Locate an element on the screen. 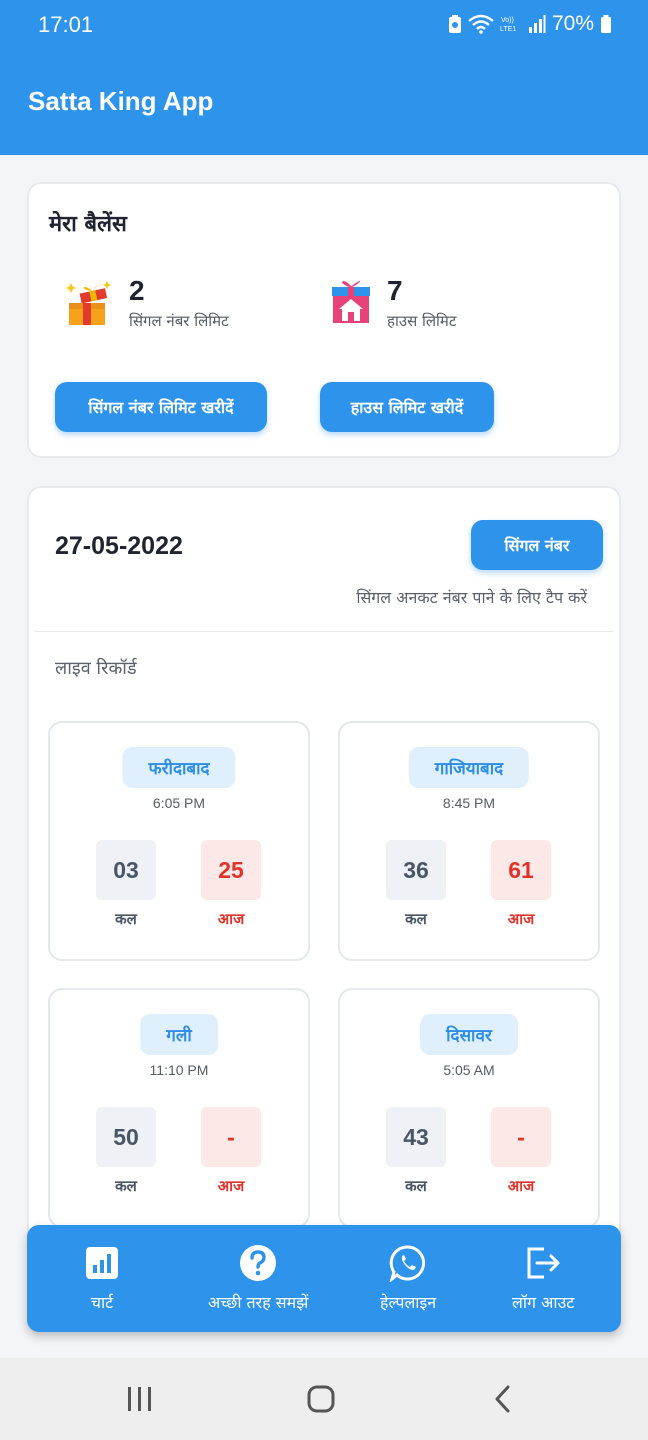 The height and width of the screenshot is (1440, 648). market-card-ghaziabad: गाजियाबाद 8:45 PM 36 61 कल आज is located at coordinates (469, 841).